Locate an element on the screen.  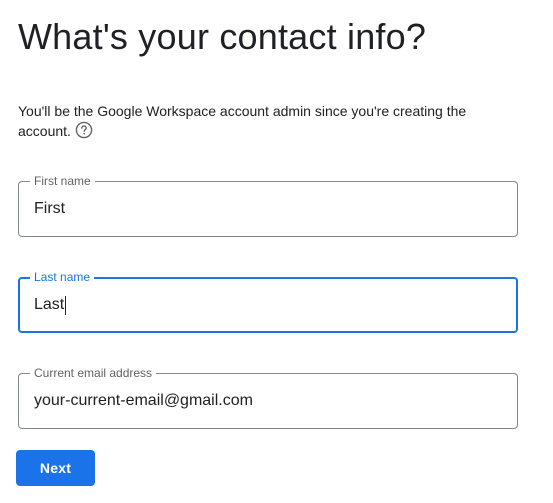
first-name-field: First name First is located at coordinates (268, 205).